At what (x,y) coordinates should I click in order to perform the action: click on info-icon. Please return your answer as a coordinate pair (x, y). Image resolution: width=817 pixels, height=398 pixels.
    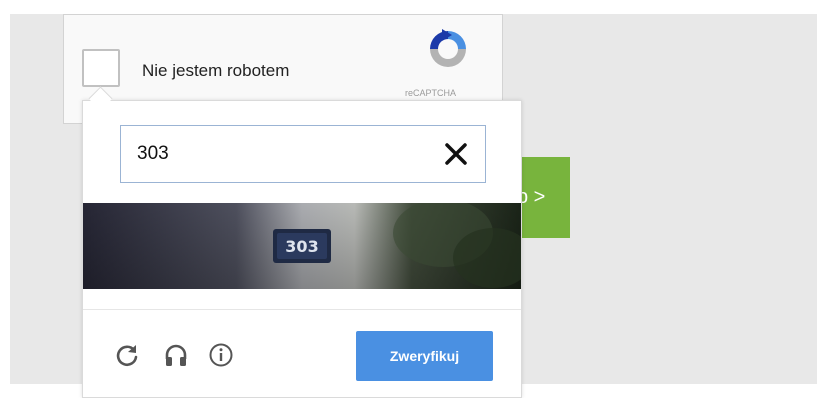
    Looking at the image, I should click on (221, 355).